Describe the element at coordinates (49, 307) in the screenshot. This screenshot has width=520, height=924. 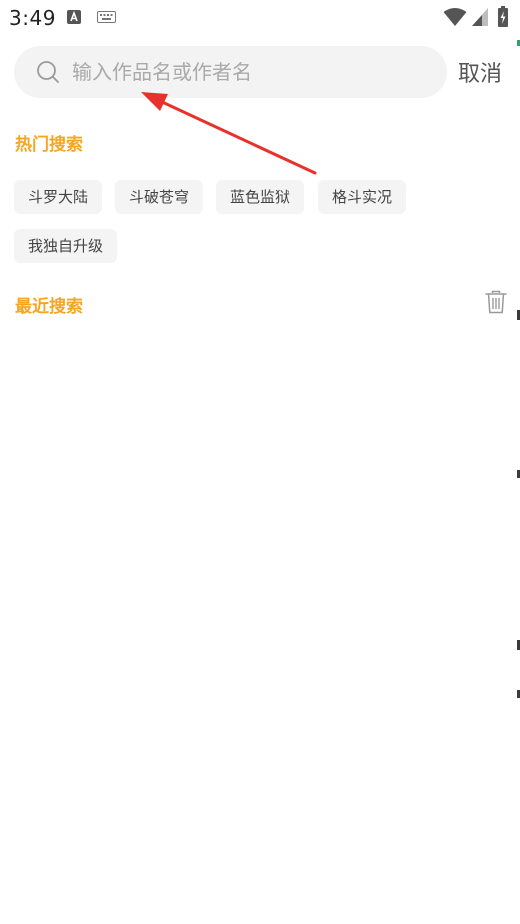
I see `recent-search-title: 最近搜索` at that location.